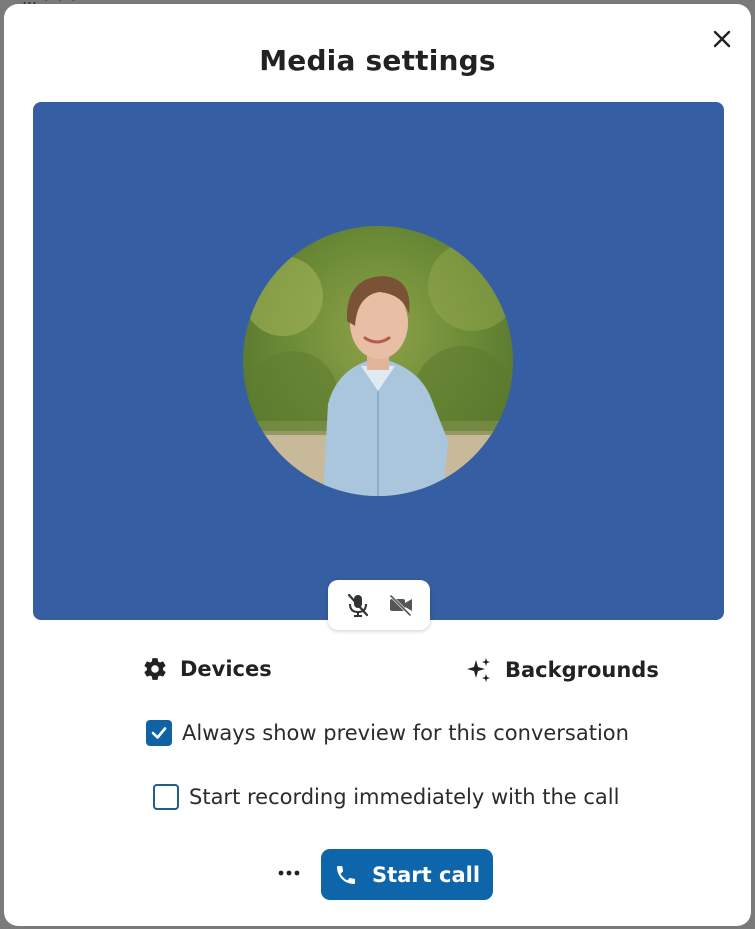  I want to click on tab-devices: Devices, so click(207, 669).